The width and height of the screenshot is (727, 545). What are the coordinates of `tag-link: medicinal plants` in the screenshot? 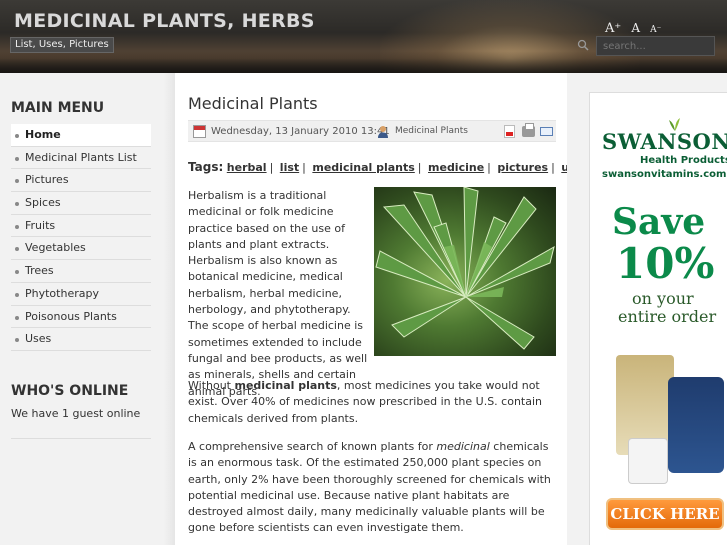 It's located at (363, 167).